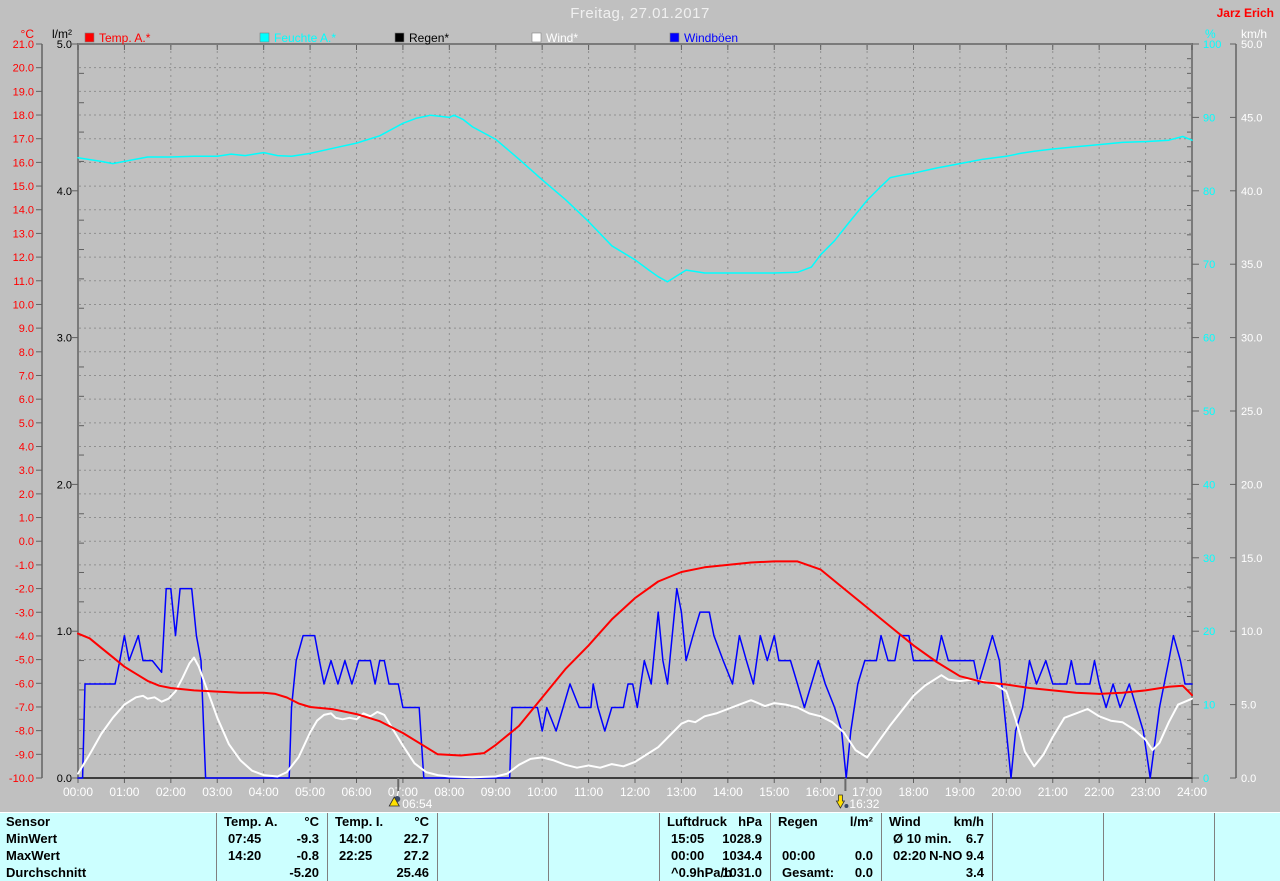 This screenshot has width=1280, height=881. I want to click on kmh-tick-label: 15.0, so click(1251, 559).